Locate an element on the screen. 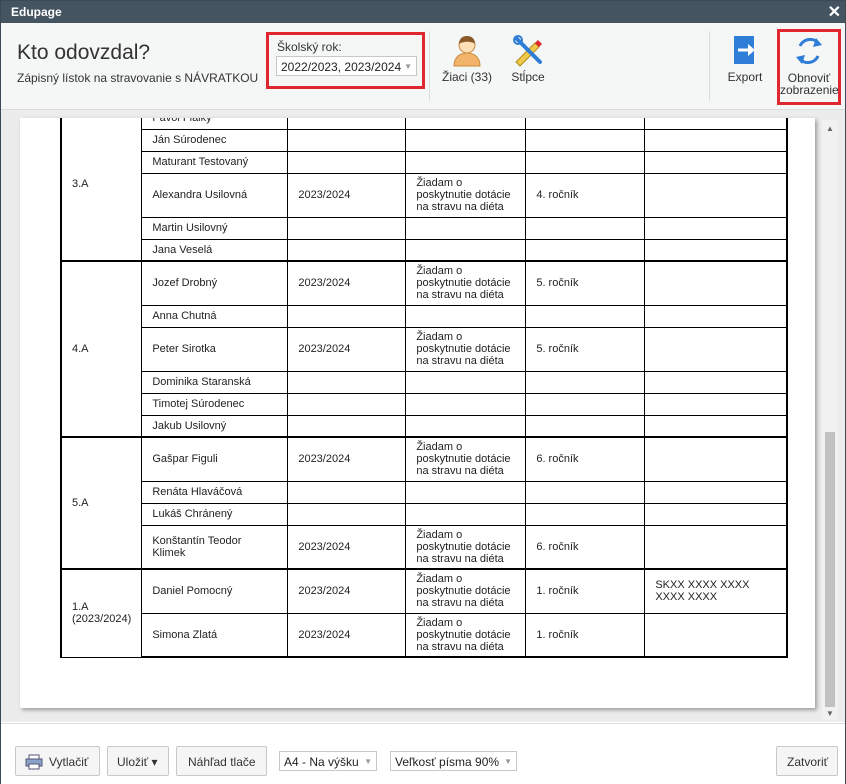  save-button: Uložiť ▾ is located at coordinates (138, 761).